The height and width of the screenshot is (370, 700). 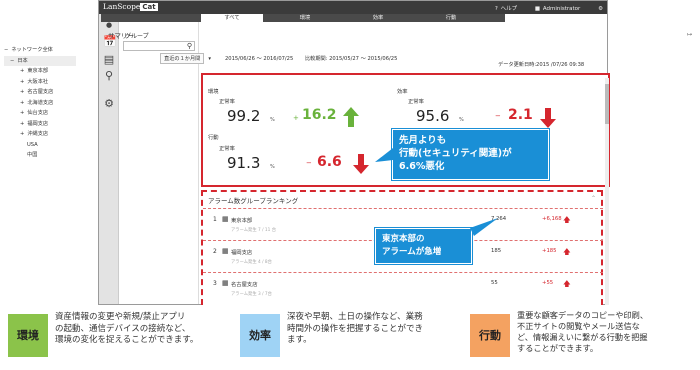 What do you see at coordinates (215, 251) in the screenshot?
I see `rank-number: 2` at bounding box center [215, 251].